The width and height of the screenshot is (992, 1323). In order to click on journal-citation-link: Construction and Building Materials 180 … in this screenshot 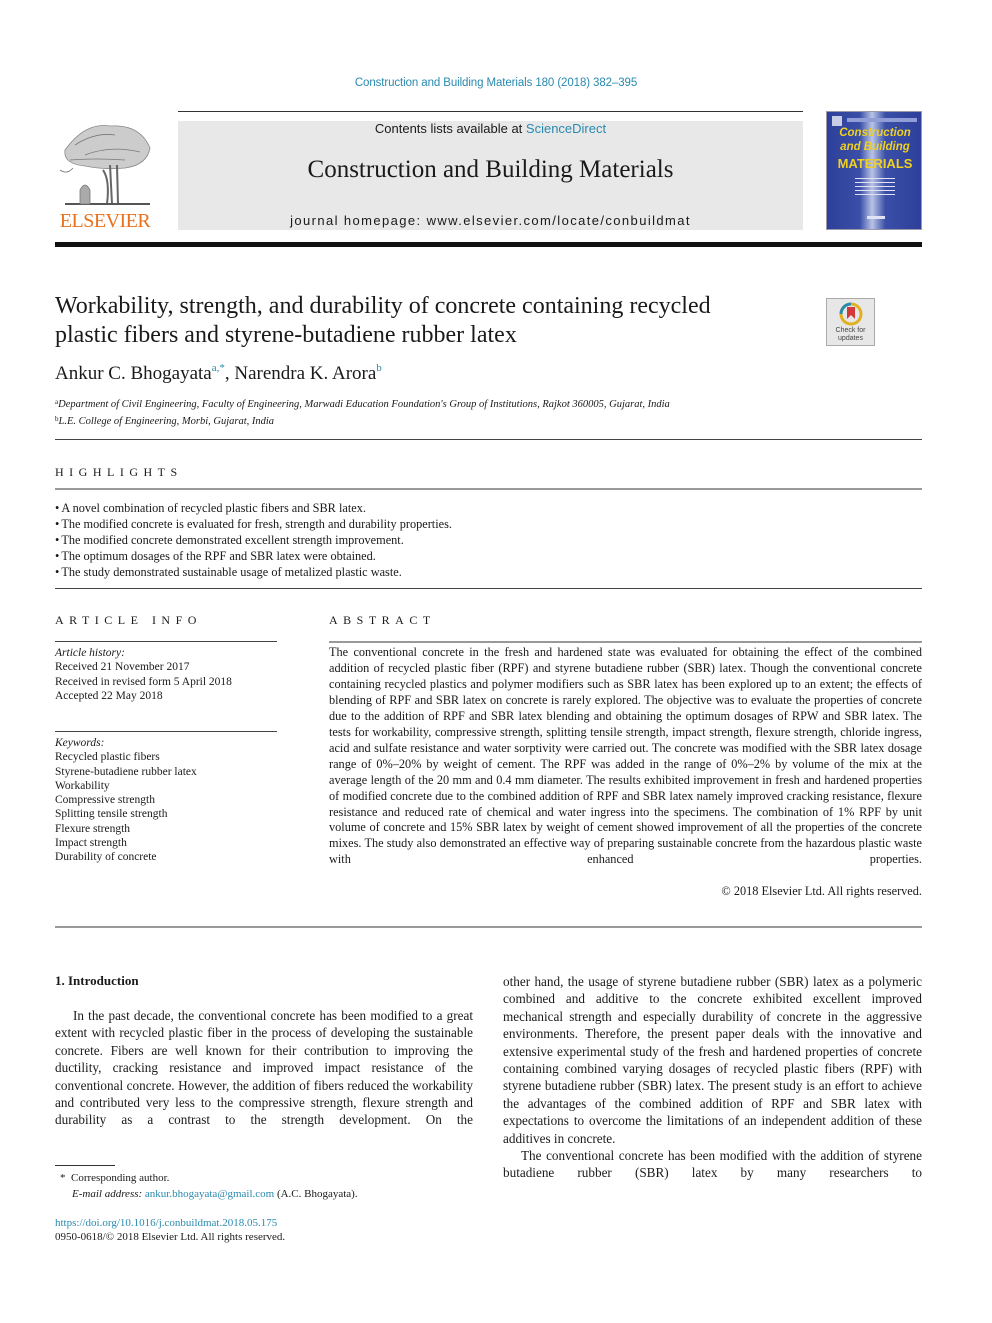, I will do `click(496, 83)`.